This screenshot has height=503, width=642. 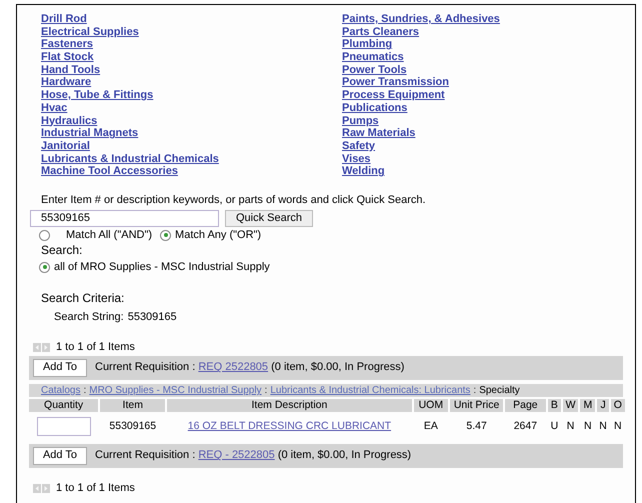 What do you see at coordinates (588, 405) in the screenshot?
I see `column-header: M` at bounding box center [588, 405].